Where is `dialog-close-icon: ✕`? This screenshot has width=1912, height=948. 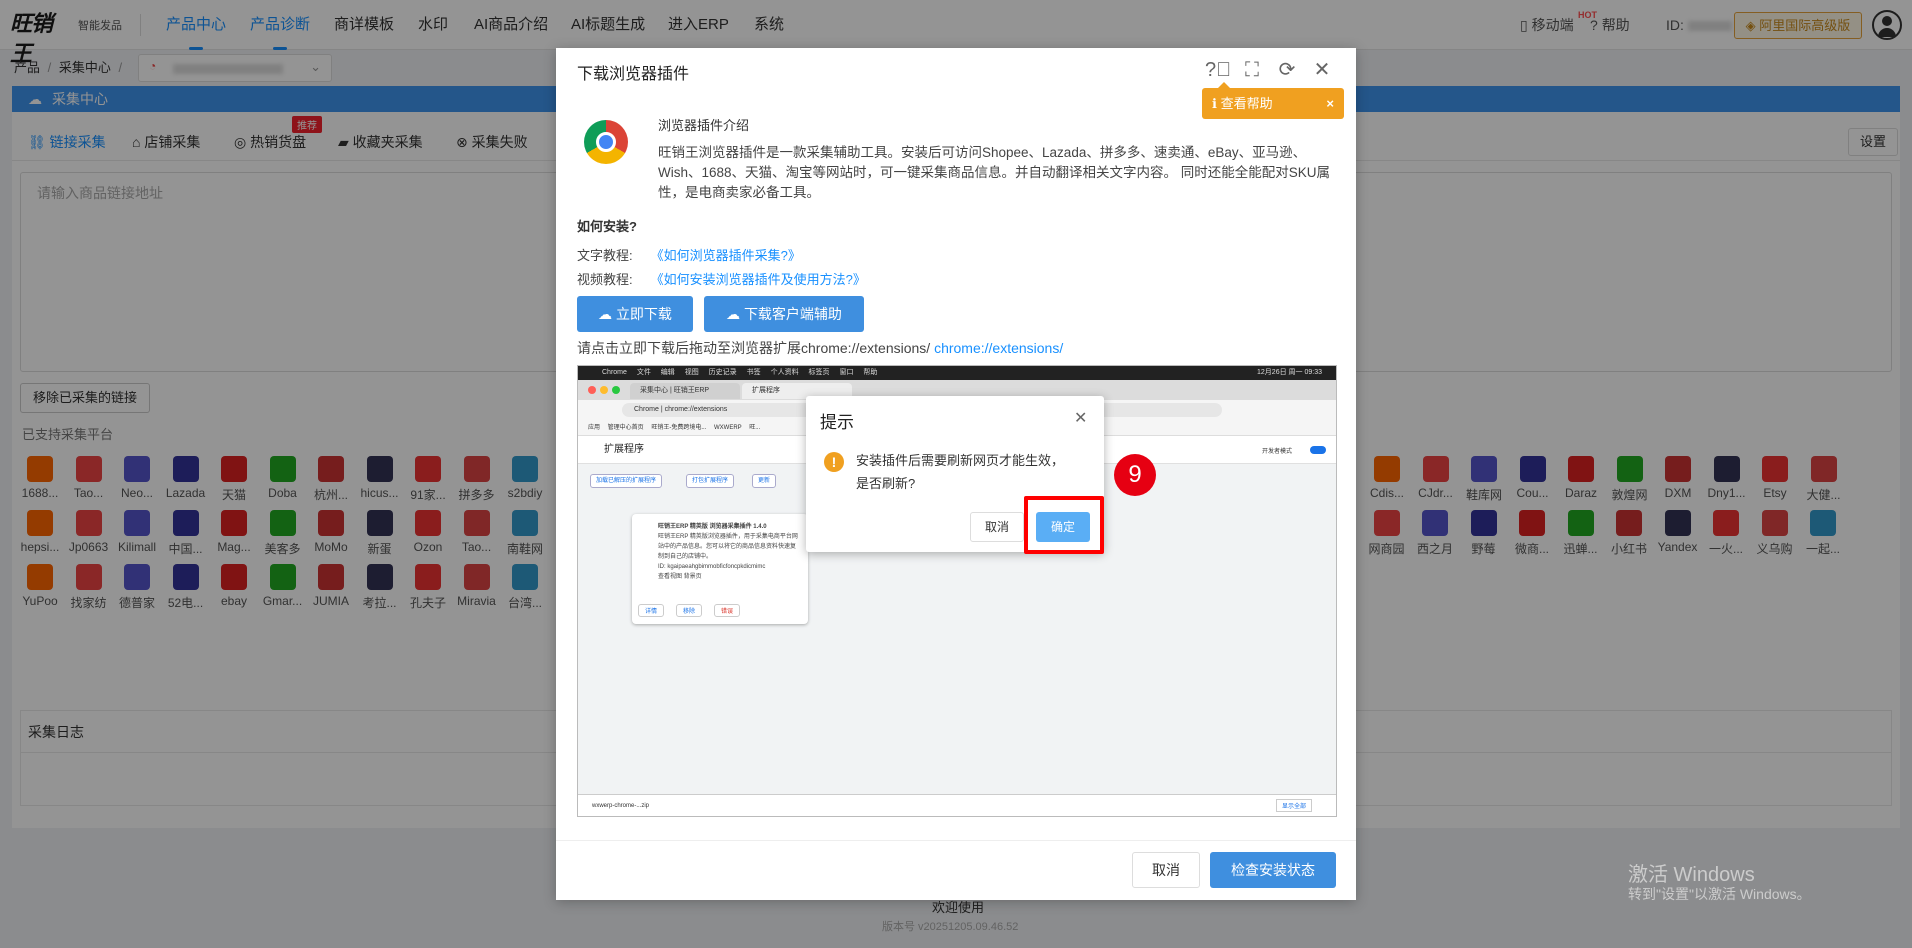
dialog-close-icon: ✕ is located at coordinates (1080, 418).